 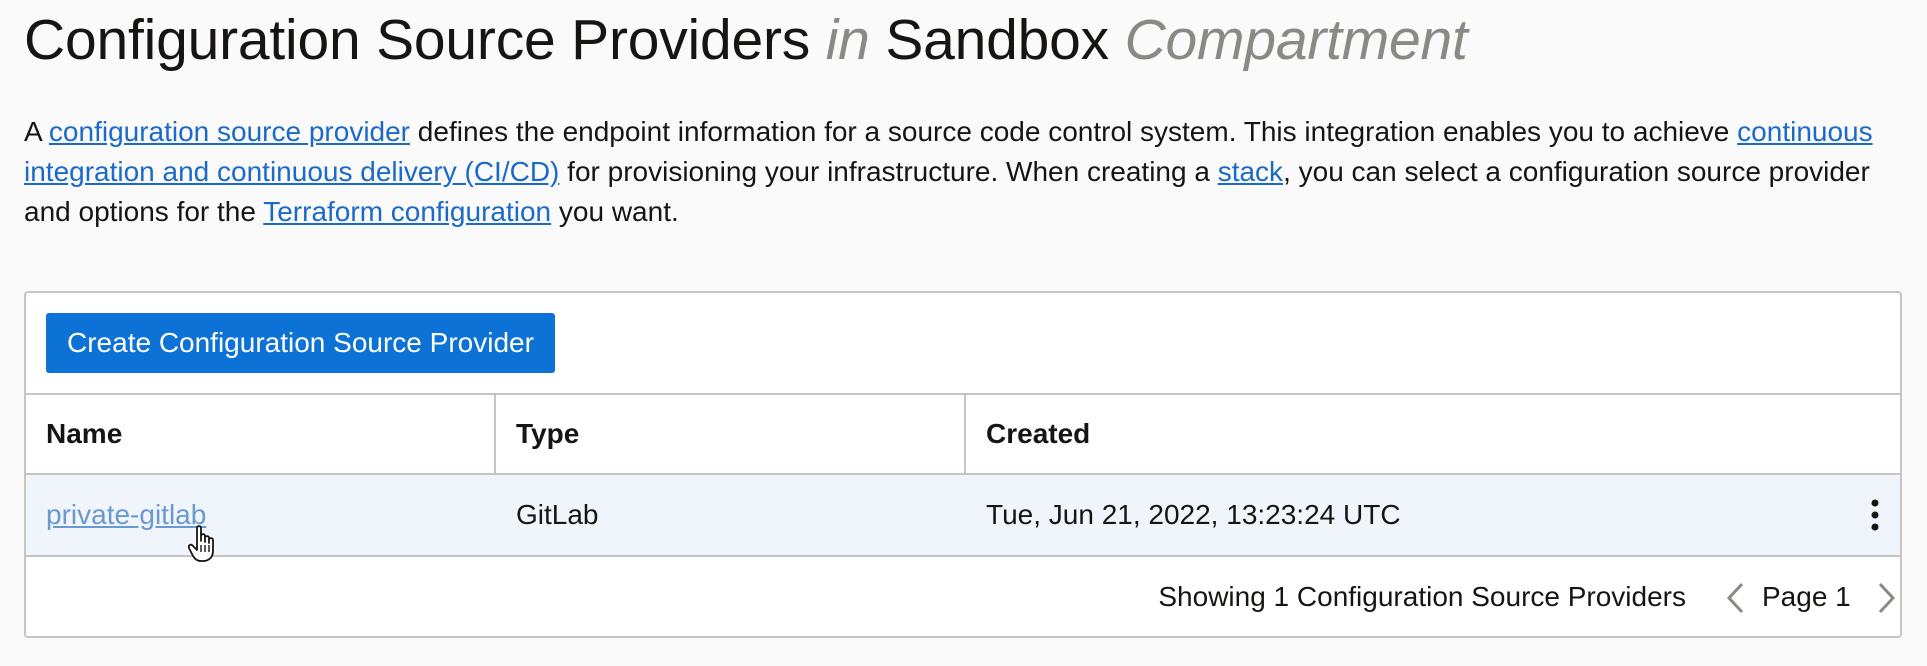 I want to click on chevron-right-icon, so click(x=1886, y=598).